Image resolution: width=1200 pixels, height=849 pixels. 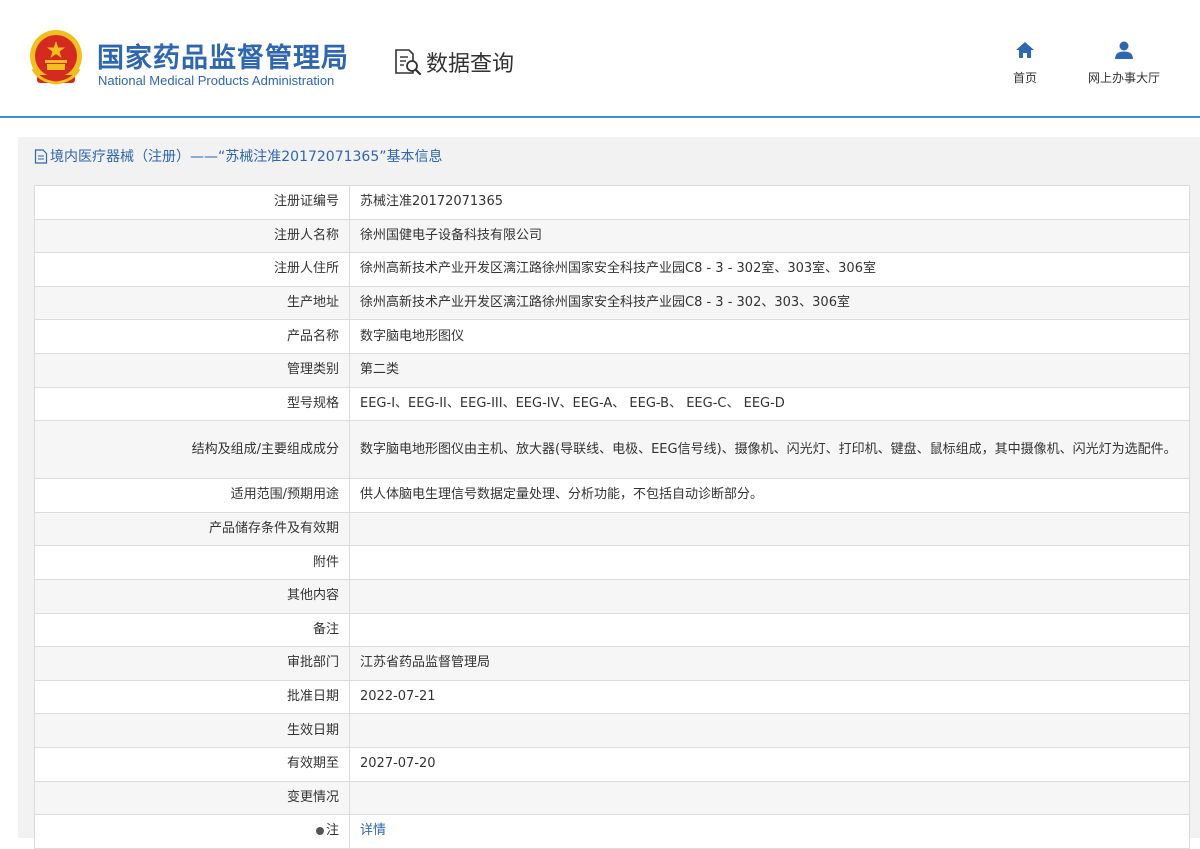 I want to click on nav-online-hall-label: 网上办事大厅, so click(x=1123, y=78).